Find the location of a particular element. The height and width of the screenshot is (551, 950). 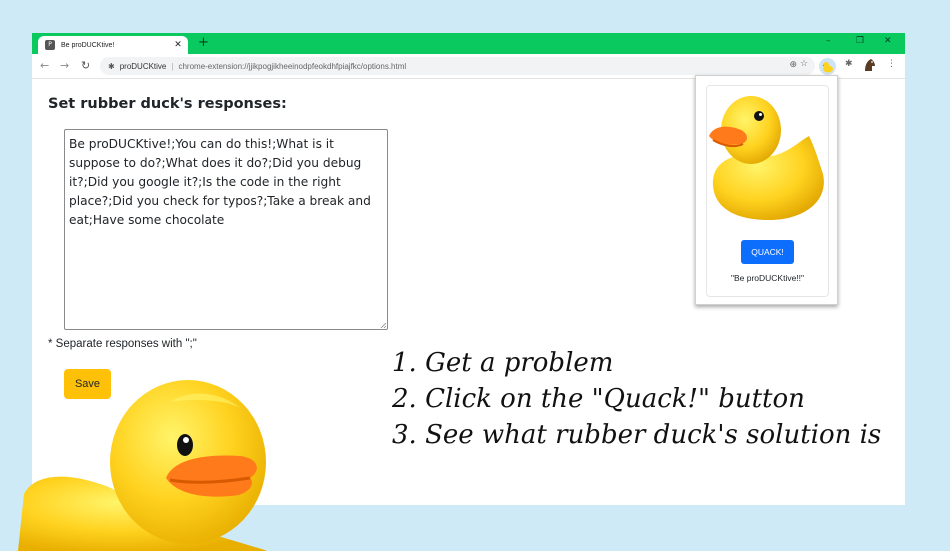

extension-popup: QUACK! "Be proDUCKtive!!" is located at coordinates (766, 190).